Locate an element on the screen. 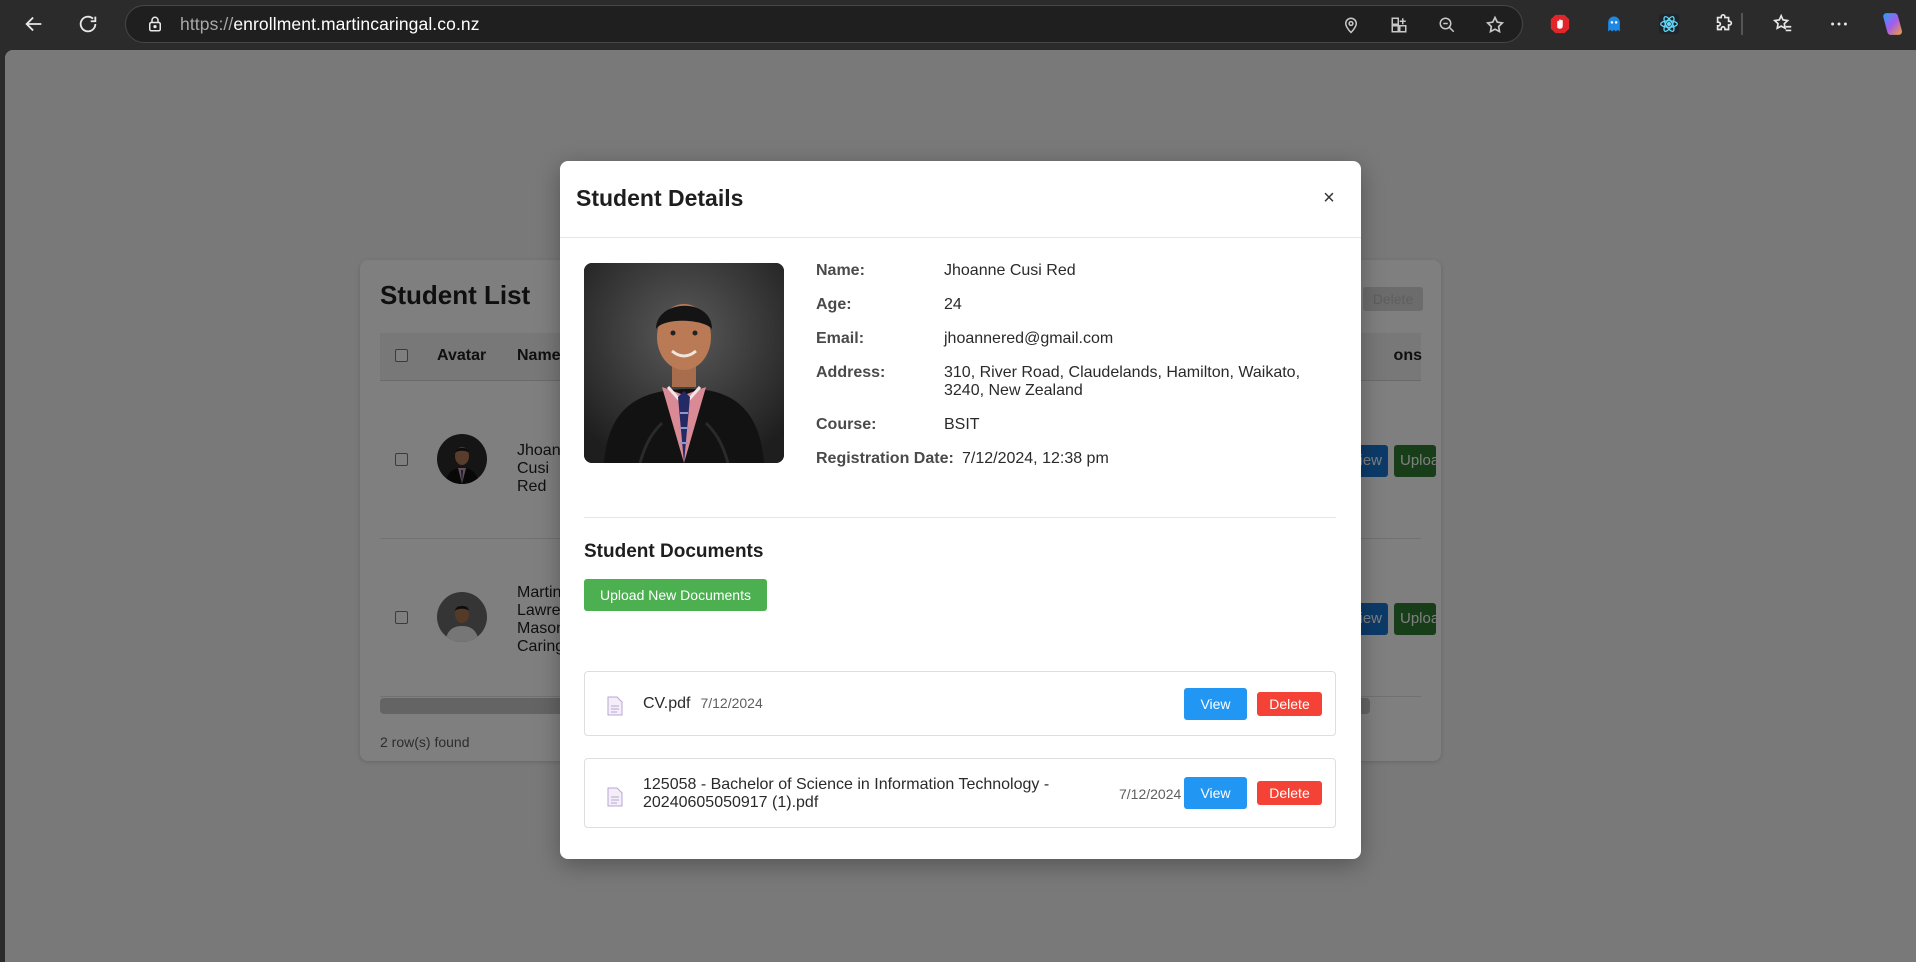  reload-icon is located at coordinates (88, 24).